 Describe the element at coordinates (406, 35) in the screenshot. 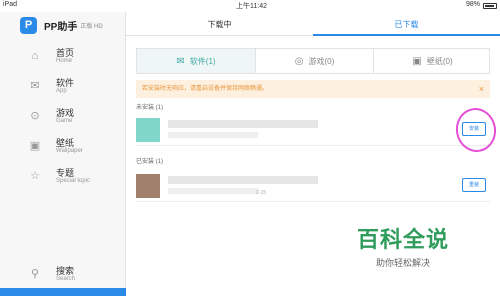

I see `segment-active-underline` at that location.